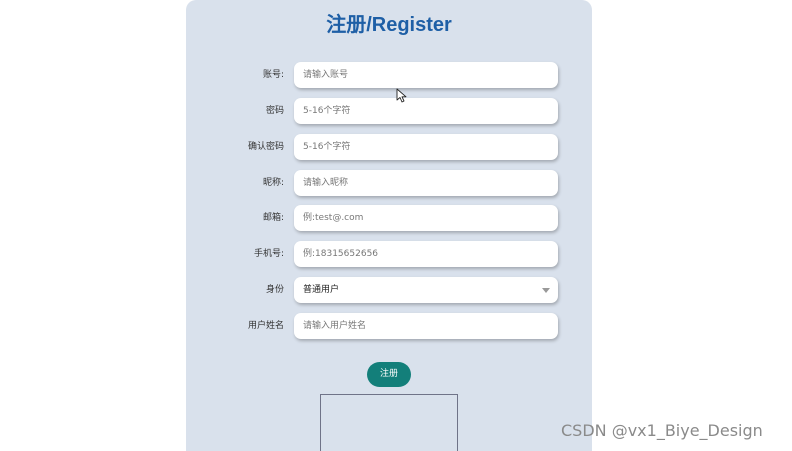 The height and width of the screenshot is (451, 792). I want to click on confirm-password-row: 确认密码, so click(389, 147).